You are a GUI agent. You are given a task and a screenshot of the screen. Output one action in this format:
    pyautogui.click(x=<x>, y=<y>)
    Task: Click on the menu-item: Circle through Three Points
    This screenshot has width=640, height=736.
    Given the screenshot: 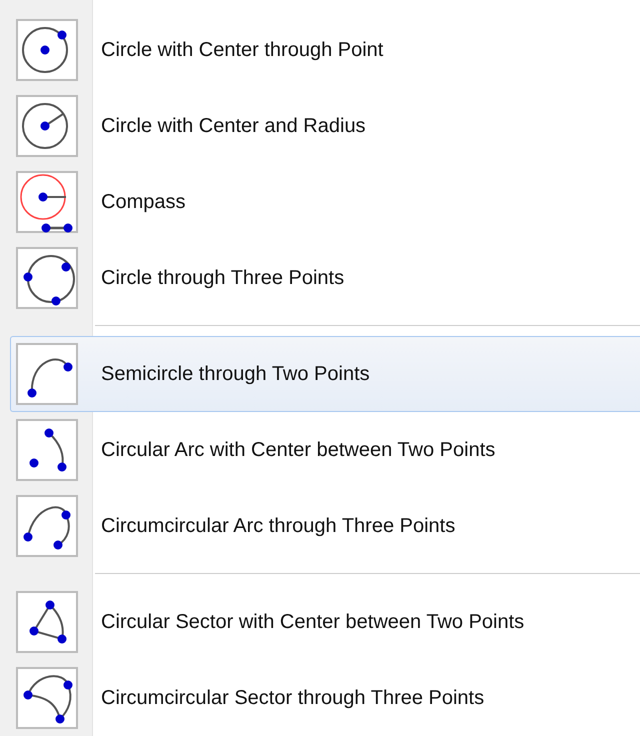 What is the action you would take?
    pyautogui.click(x=325, y=278)
    